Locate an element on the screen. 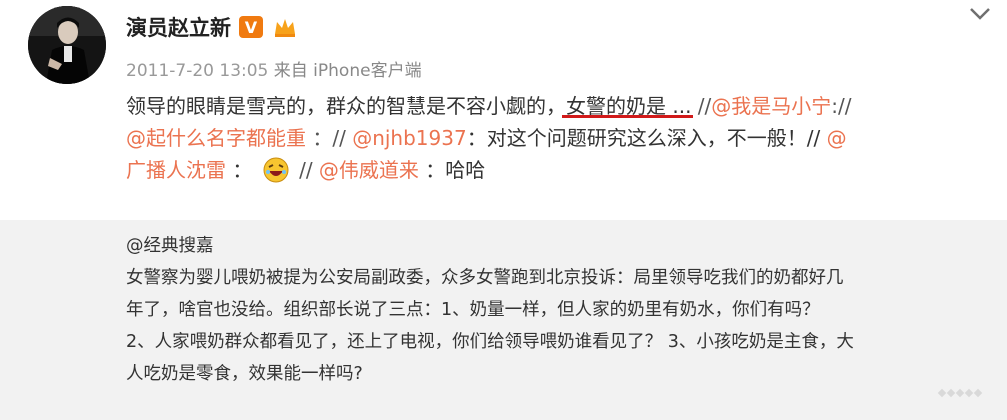 The width and height of the screenshot is (1007, 420). content-text: ：对这个问题研究这么深入，不一般！// is located at coordinates (643, 138).